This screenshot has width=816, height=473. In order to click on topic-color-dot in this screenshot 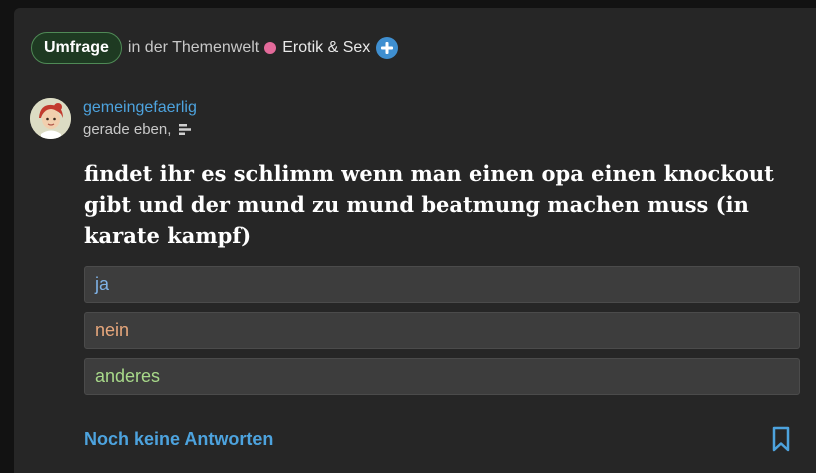, I will do `click(270, 48)`.